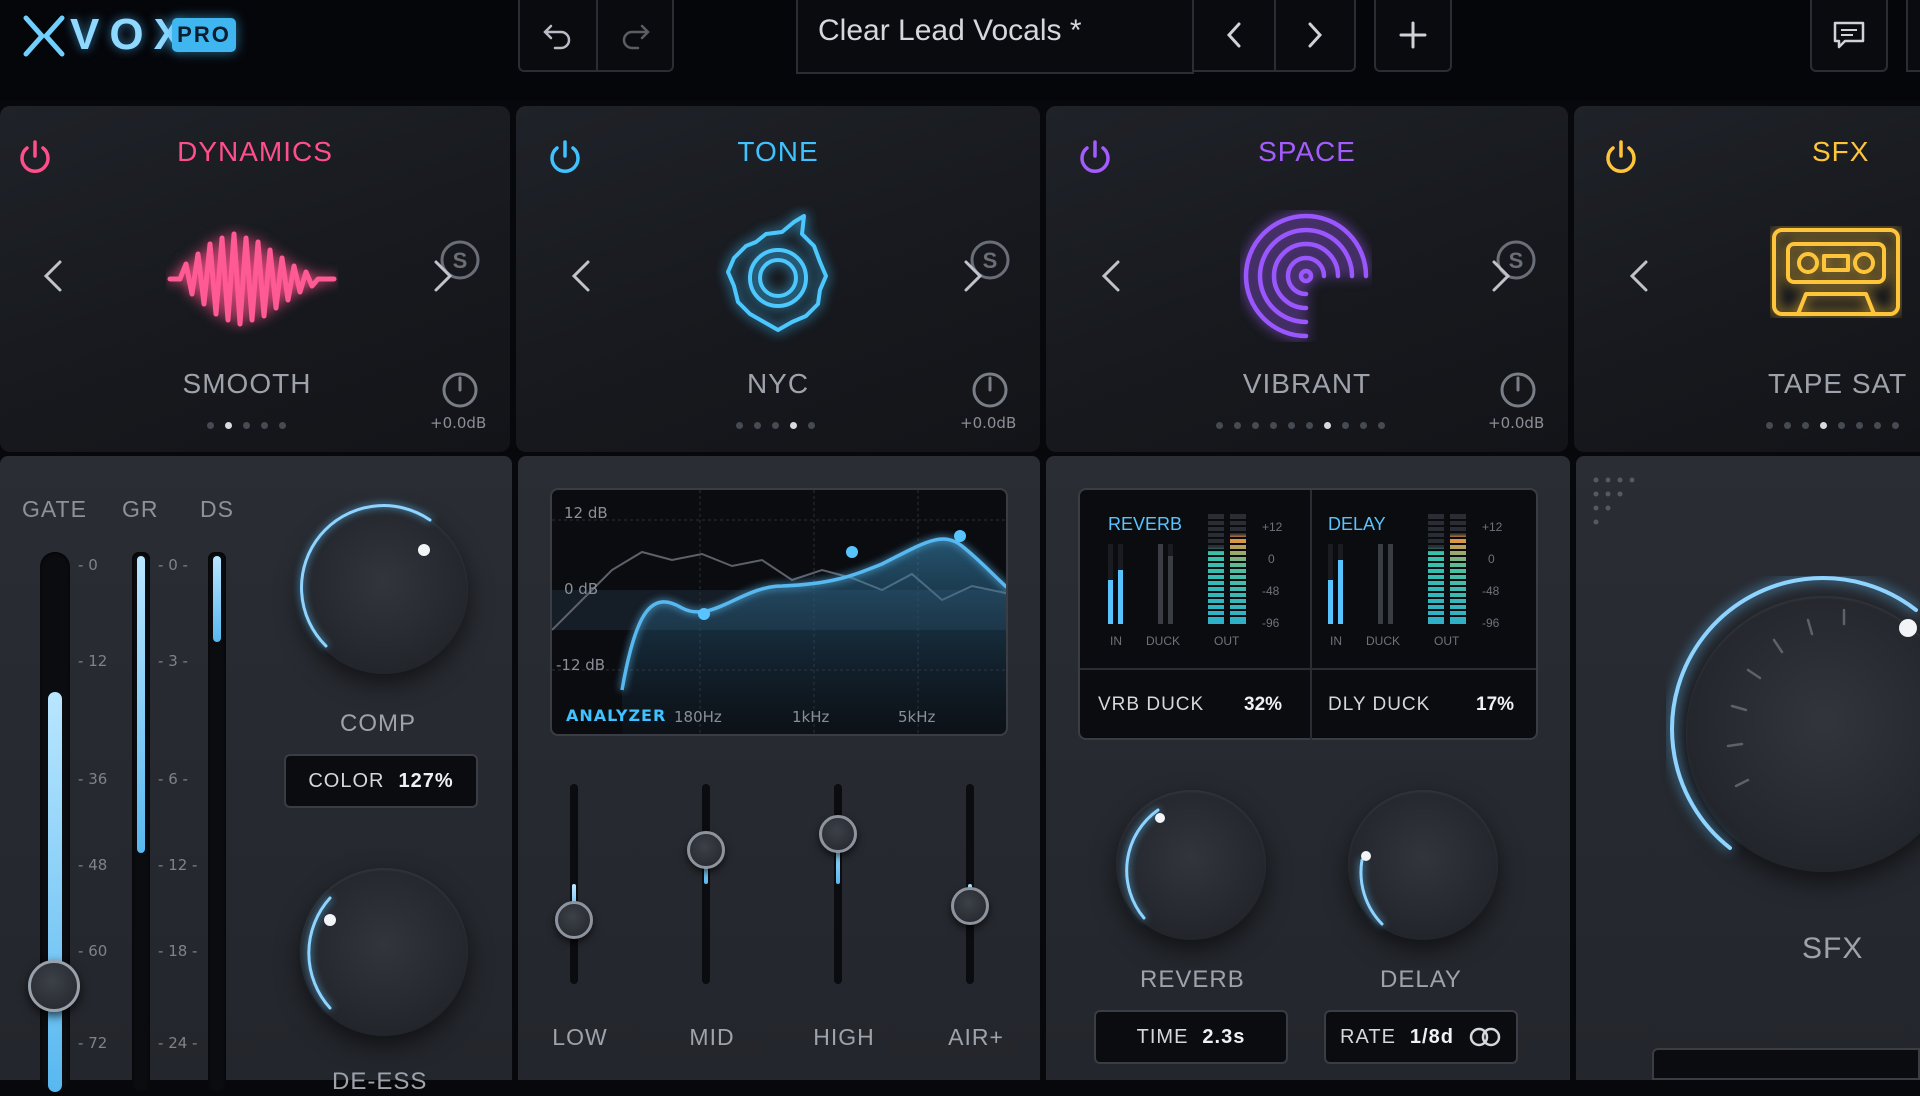  I want to click on power-icon, so click(1621, 157).